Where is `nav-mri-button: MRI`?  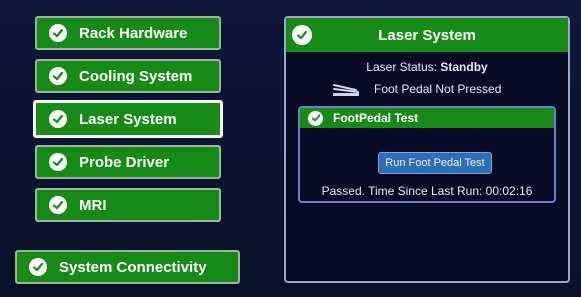 nav-mri-button: MRI is located at coordinates (128, 205).